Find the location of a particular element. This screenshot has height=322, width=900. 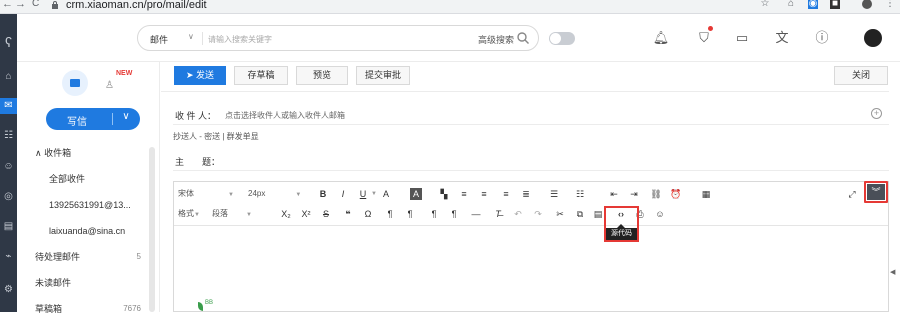

subscript-icon: X₂ is located at coordinates (286, 214).